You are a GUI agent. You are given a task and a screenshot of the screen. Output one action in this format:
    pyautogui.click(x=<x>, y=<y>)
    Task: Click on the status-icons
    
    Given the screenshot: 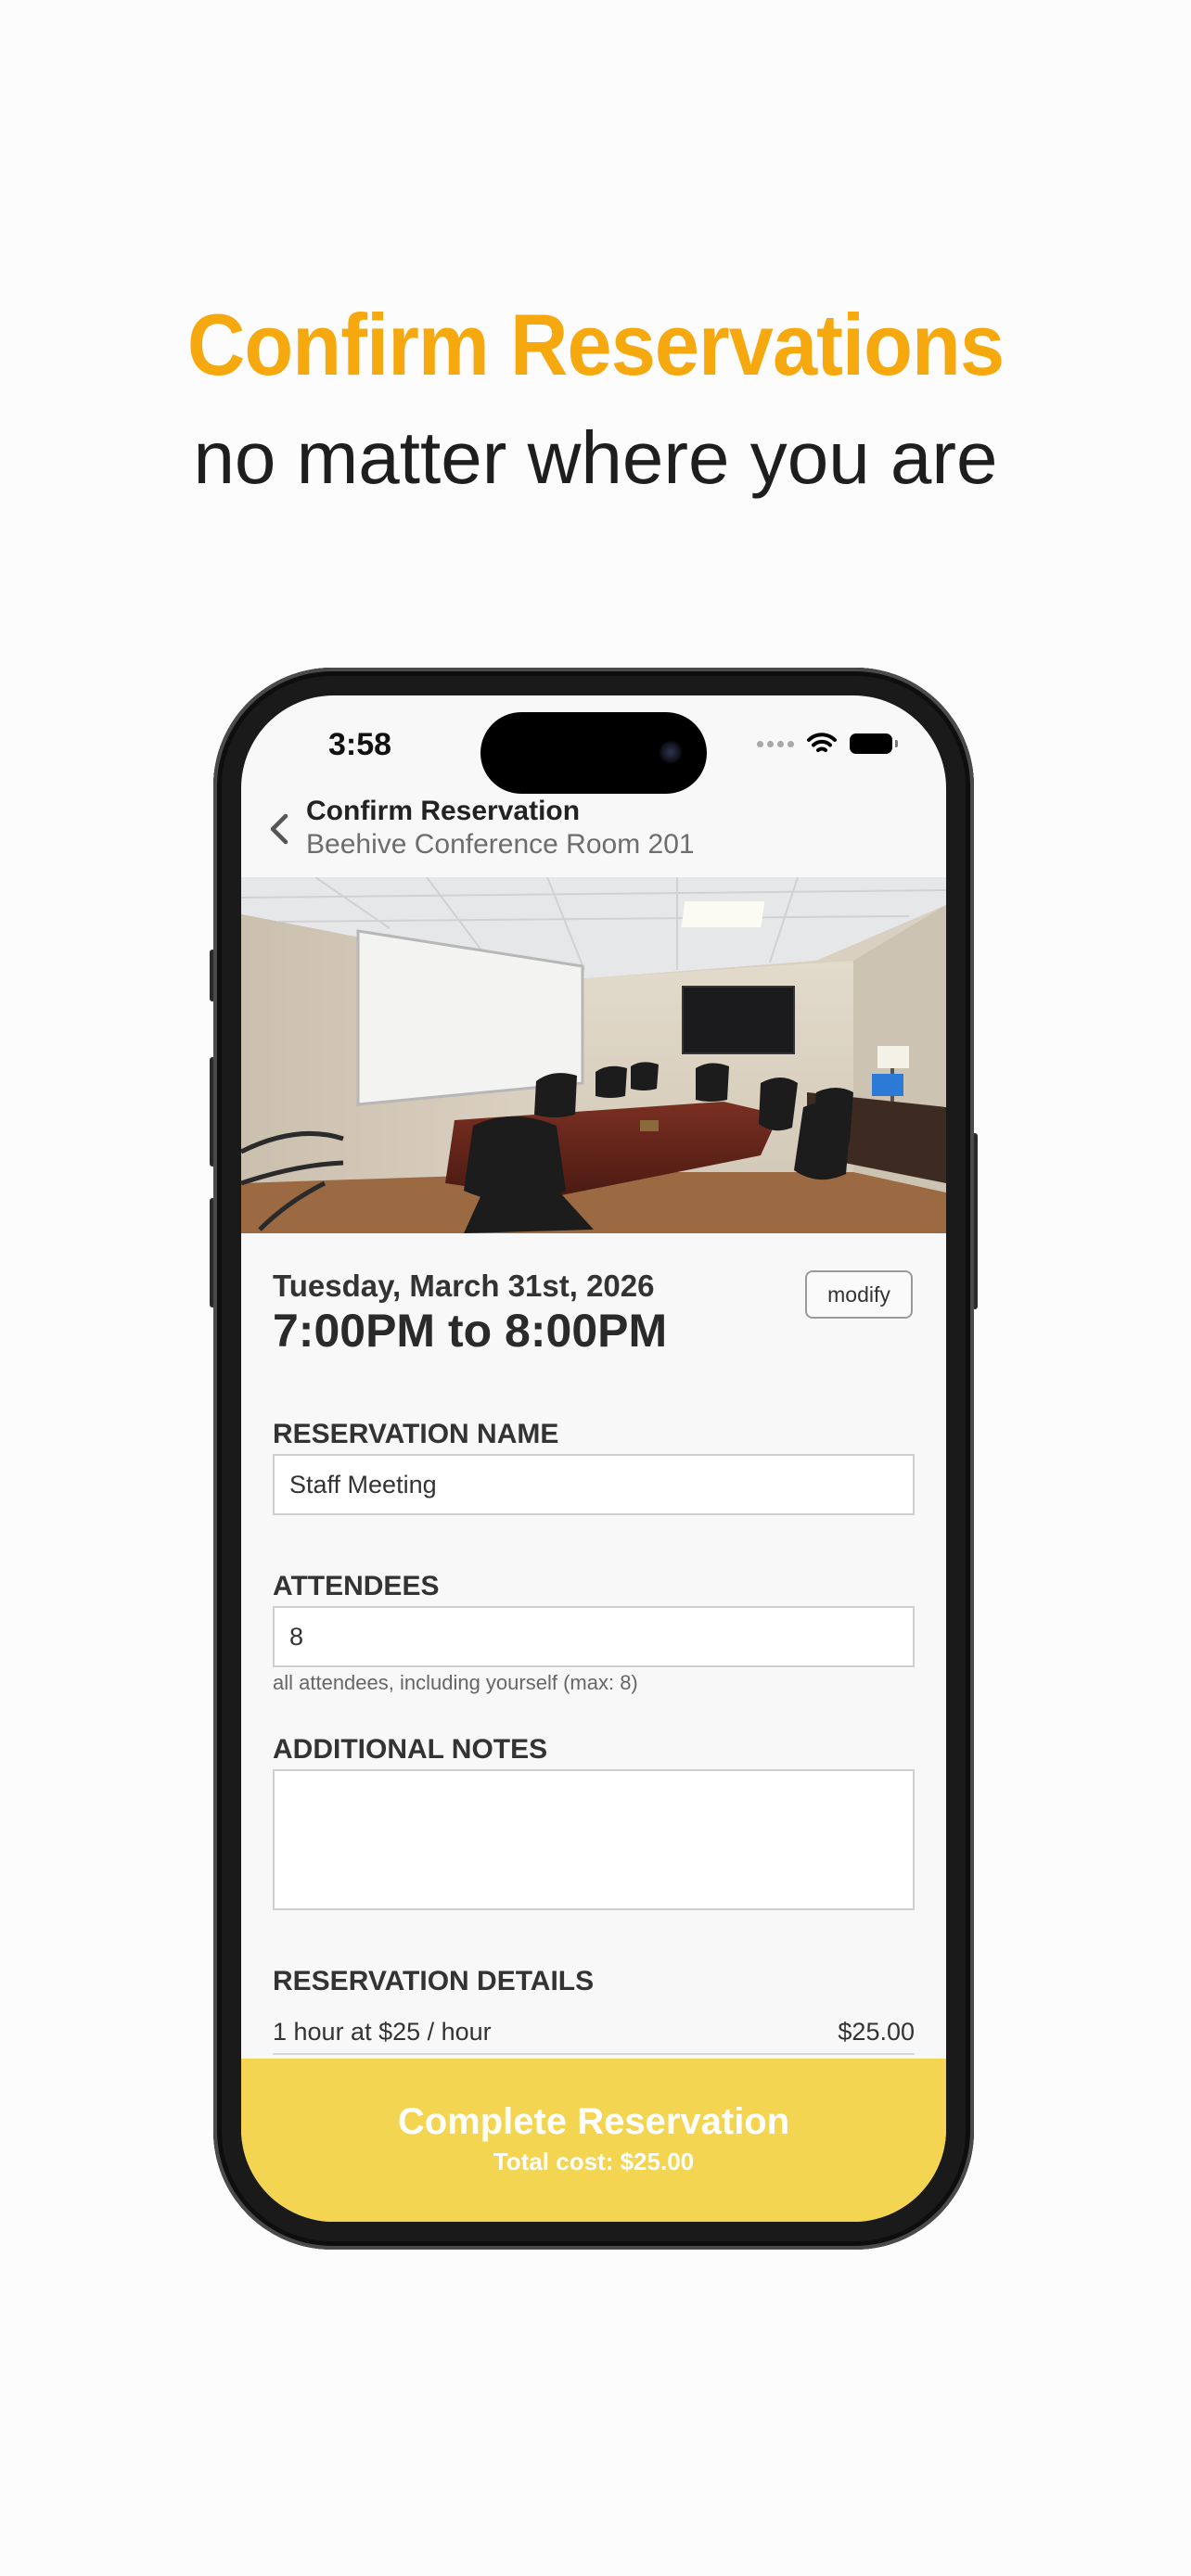 What is the action you would take?
    pyautogui.click(x=827, y=744)
    